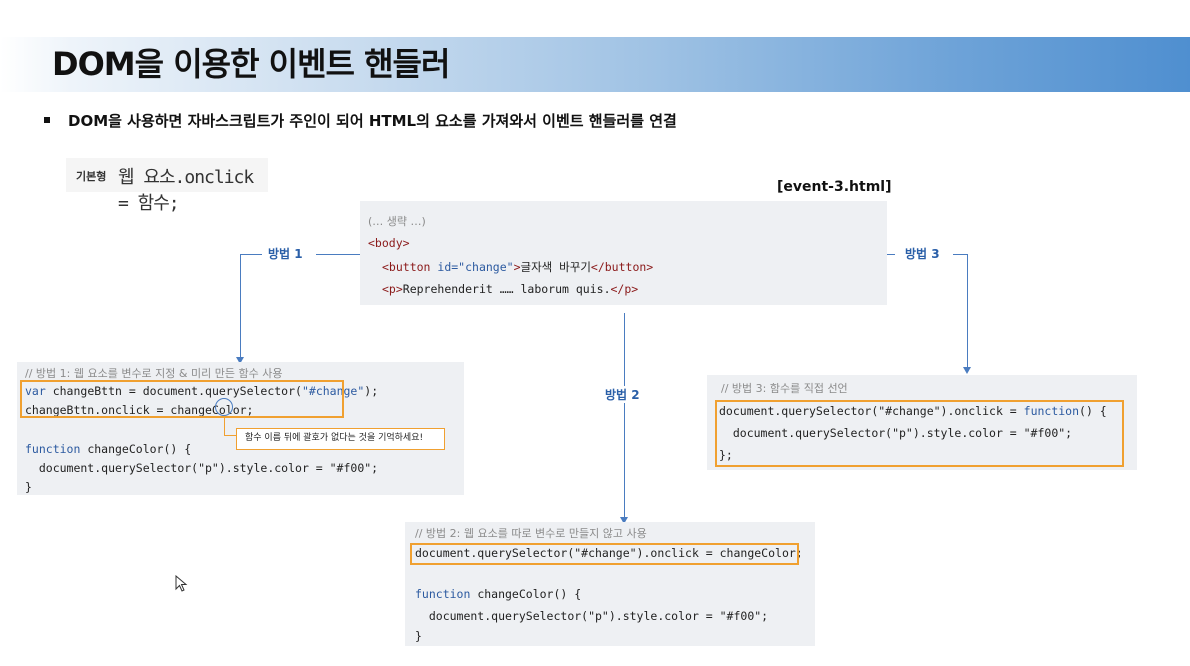 The image size is (1190, 666). What do you see at coordinates (251, 64) in the screenshot?
I see `slide-title: DOM을 이용한 이벤트 핸들러` at bounding box center [251, 64].